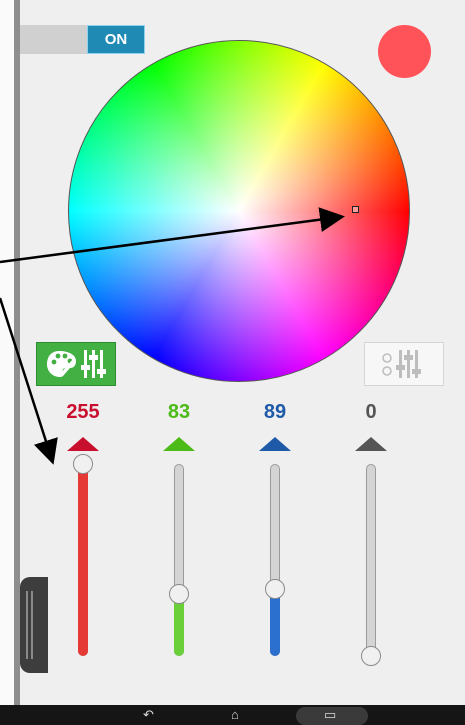 The width and height of the screenshot is (465, 725). I want to click on recents-icon: ▭, so click(330, 715).